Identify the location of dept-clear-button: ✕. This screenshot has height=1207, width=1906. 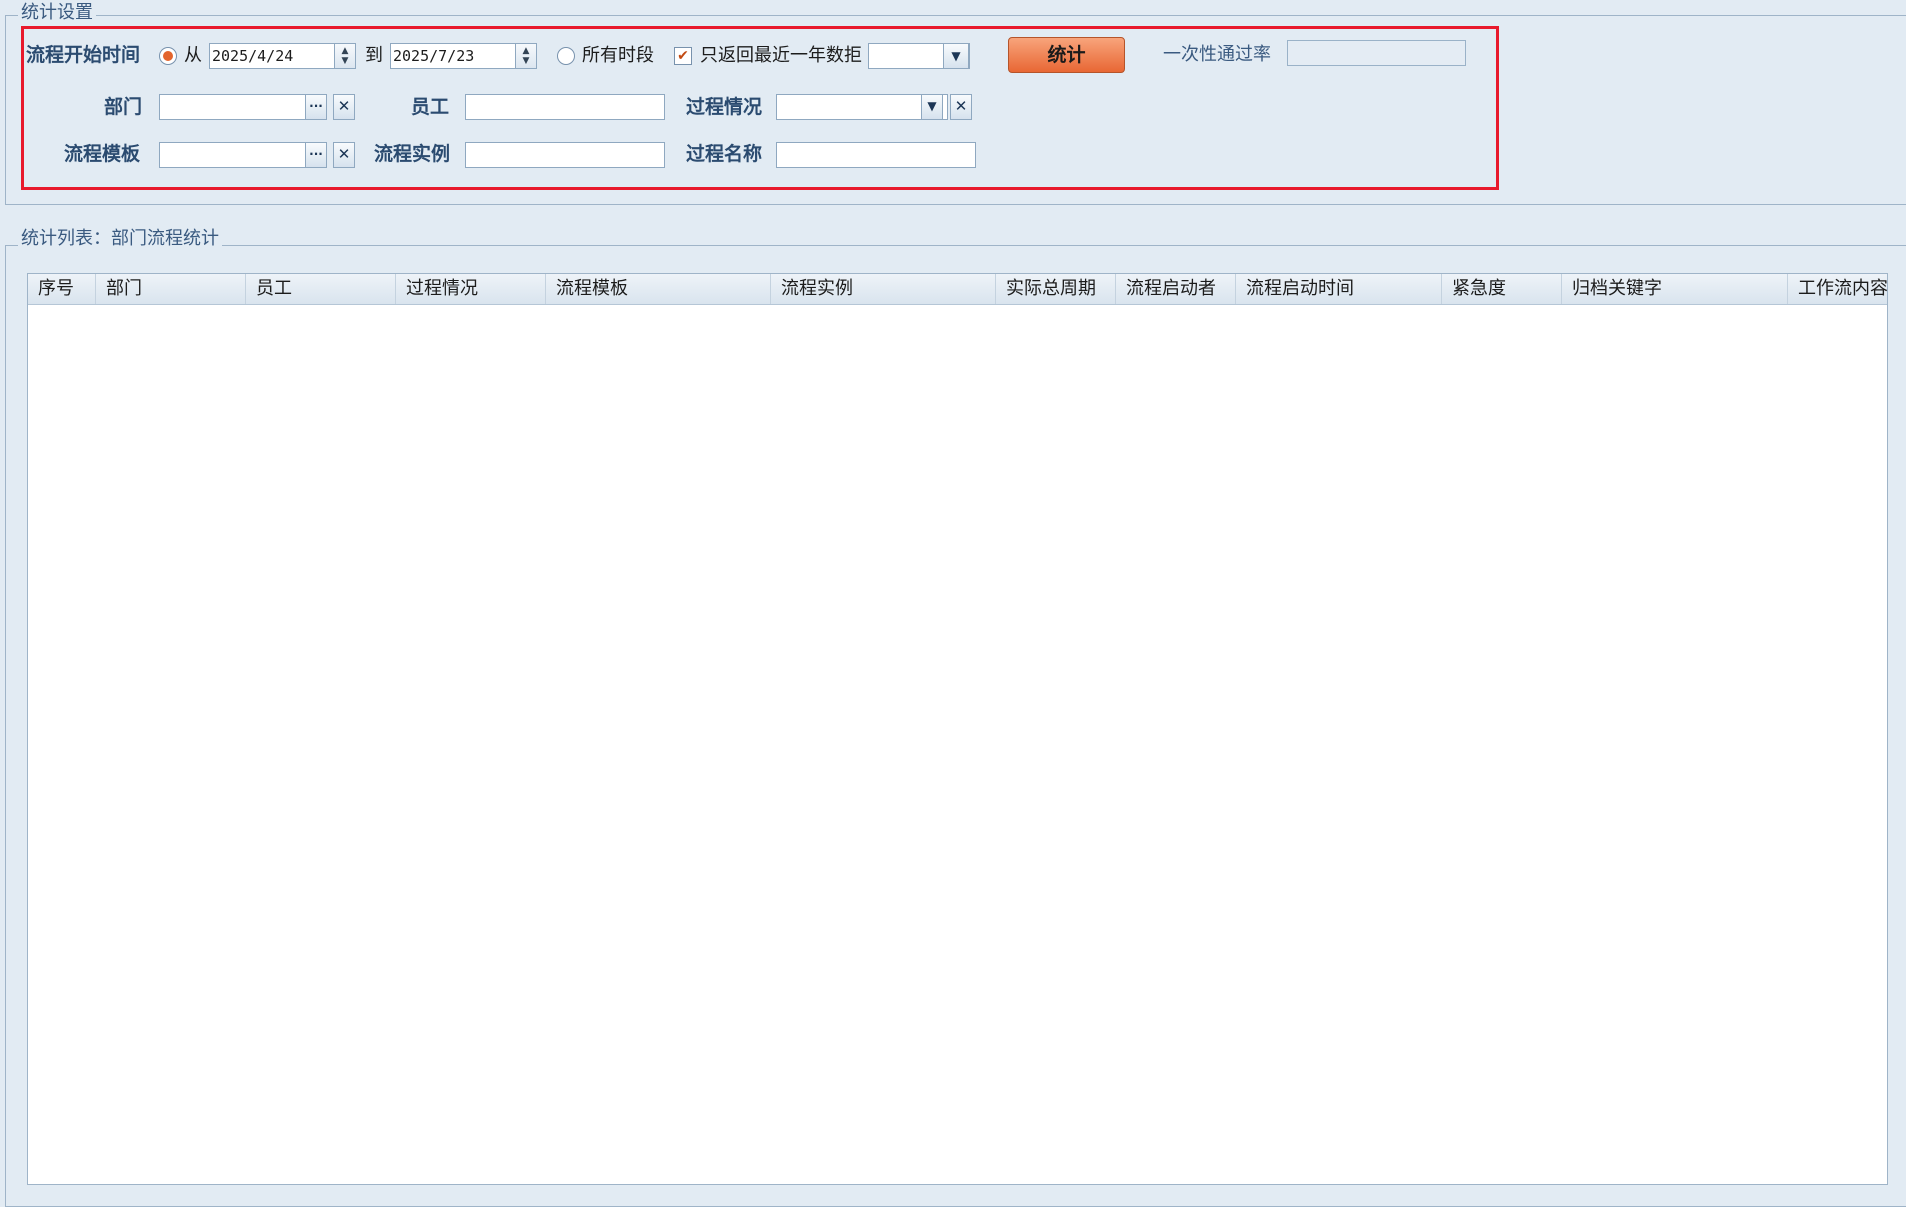
(344, 107).